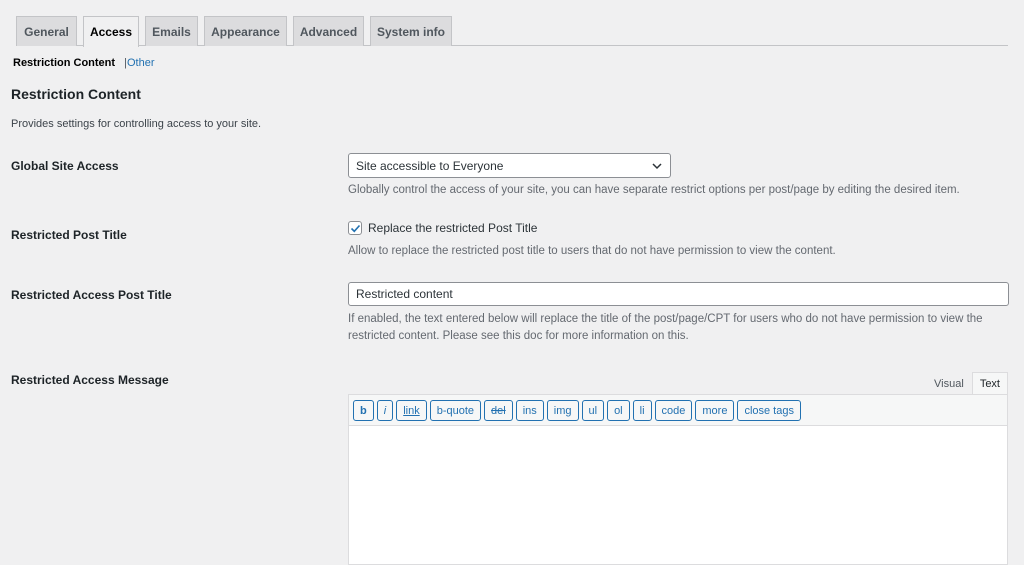 This screenshot has height=565, width=1024. I want to click on sub-navigation: Restriction Content |Other, so click(84, 63).